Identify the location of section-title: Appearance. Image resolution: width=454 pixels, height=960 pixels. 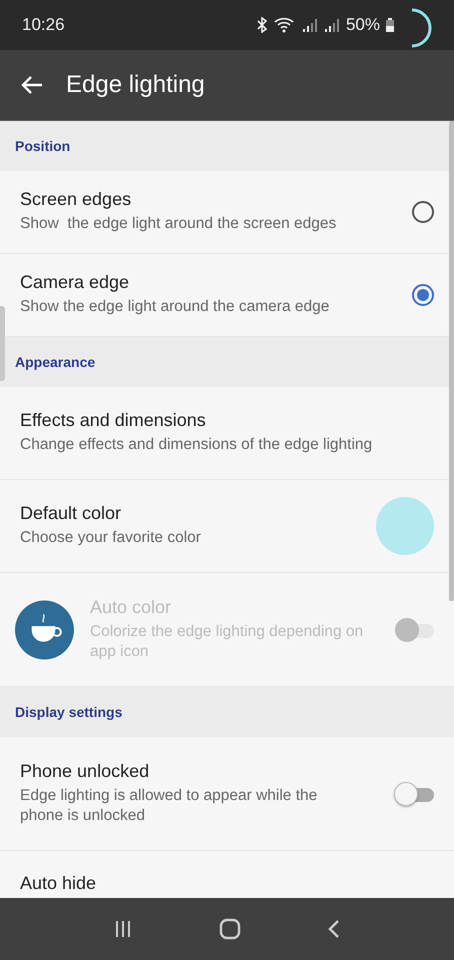
(55, 362).